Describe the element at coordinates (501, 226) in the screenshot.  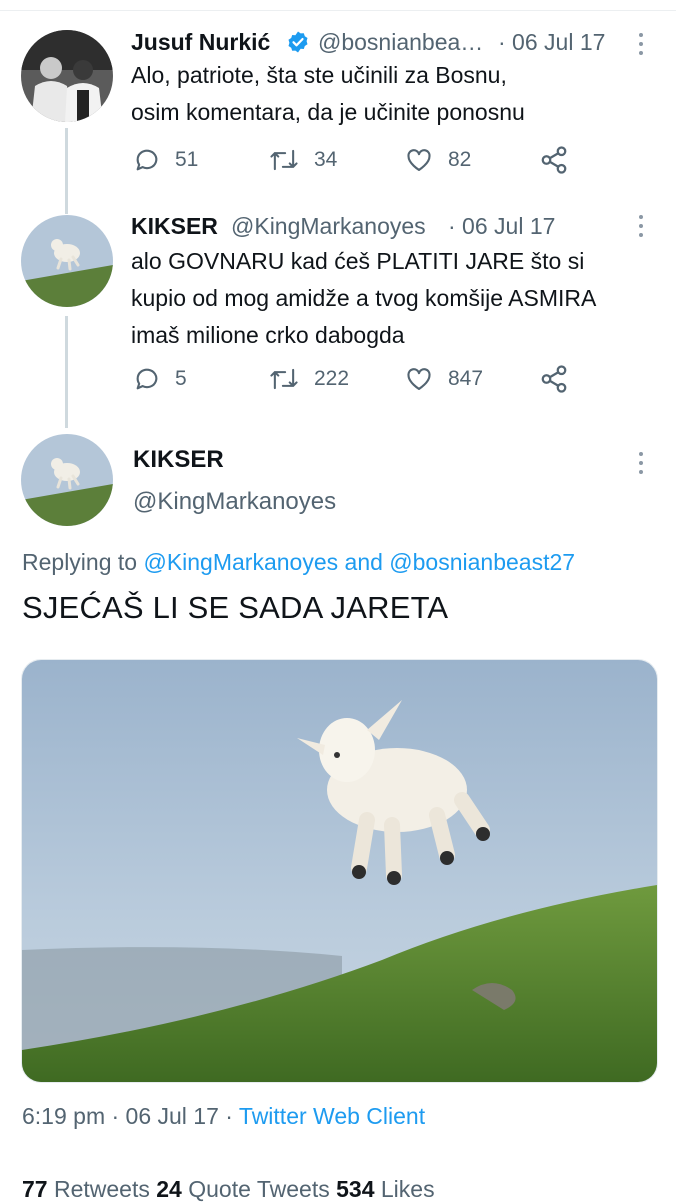
I see `tweet2-date: · 06 Jul 17` at that location.